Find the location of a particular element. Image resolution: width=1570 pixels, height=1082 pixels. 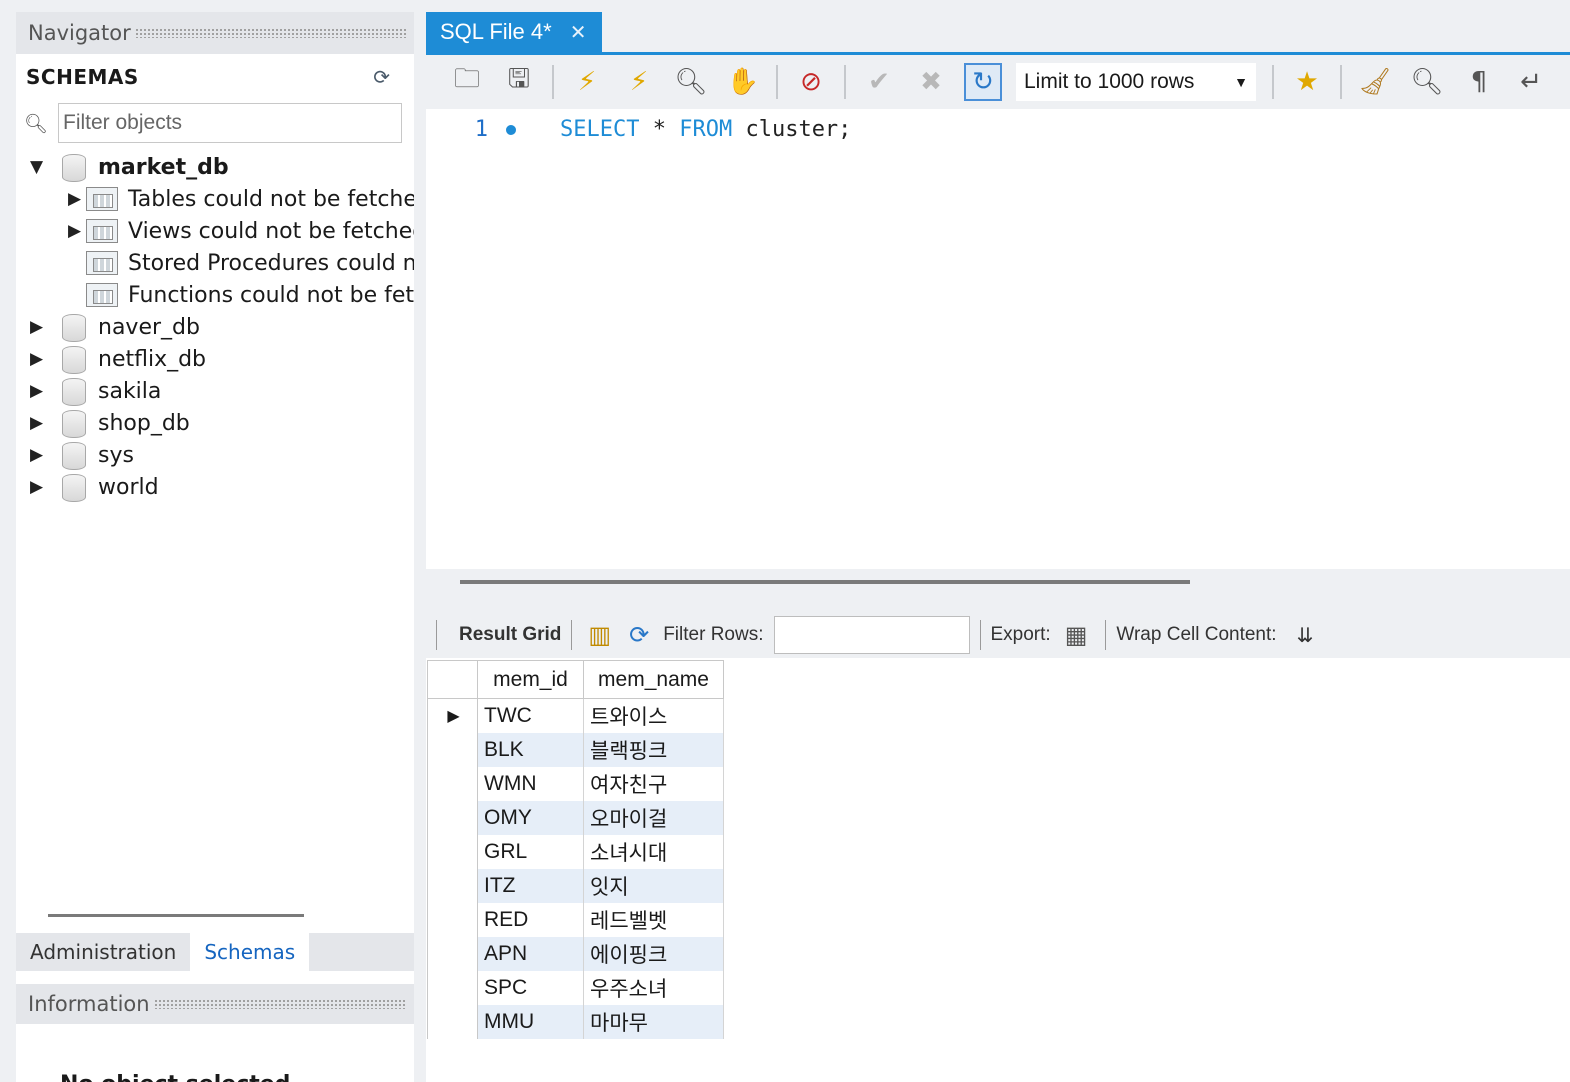

cell-mem-id: MMU is located at coordinates (530, 1021).